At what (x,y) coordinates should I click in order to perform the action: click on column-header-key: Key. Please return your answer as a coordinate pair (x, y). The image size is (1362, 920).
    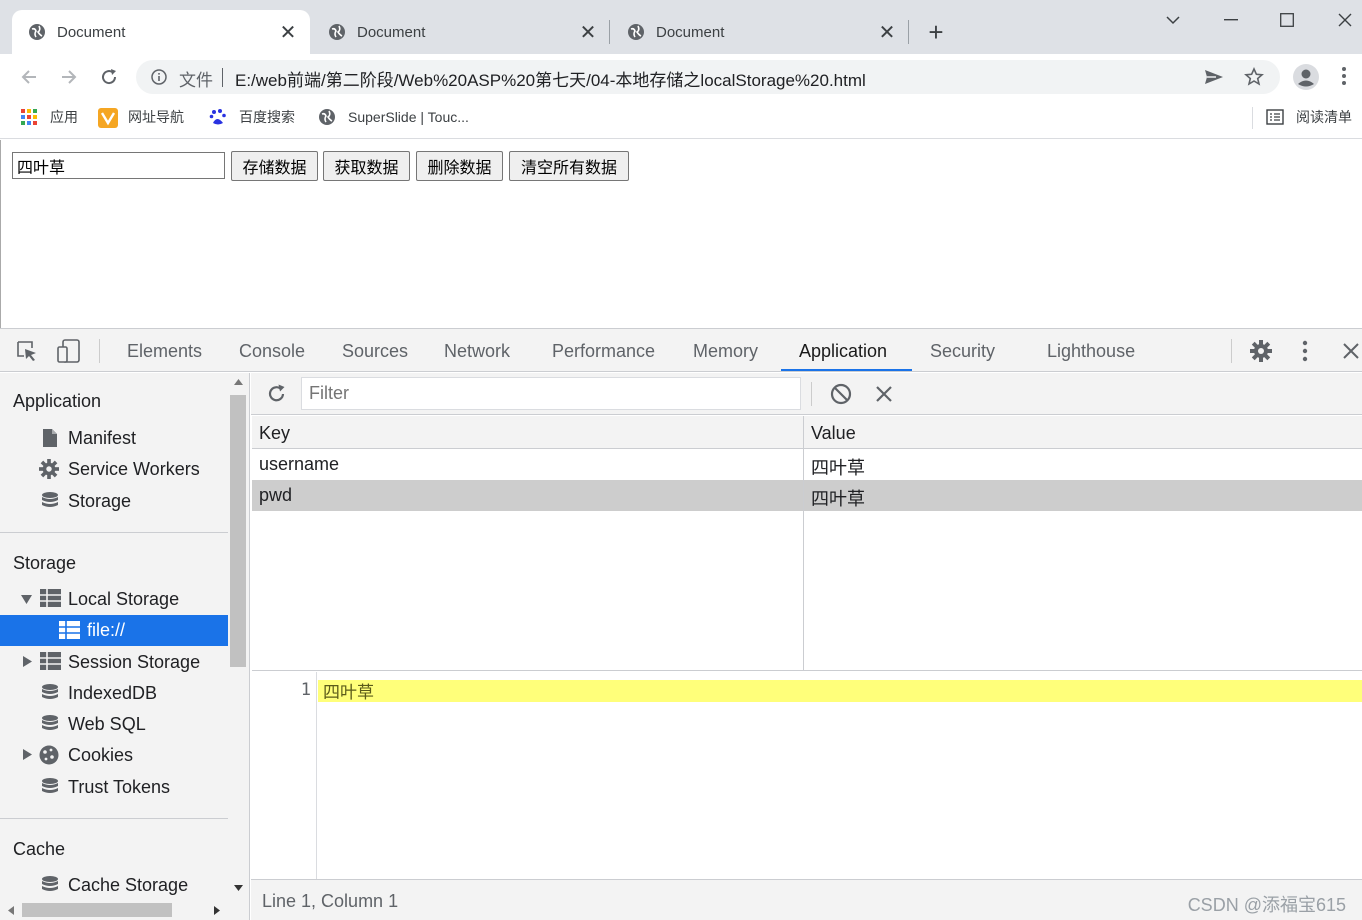
    Looking at the image, I should click on (527, 432).